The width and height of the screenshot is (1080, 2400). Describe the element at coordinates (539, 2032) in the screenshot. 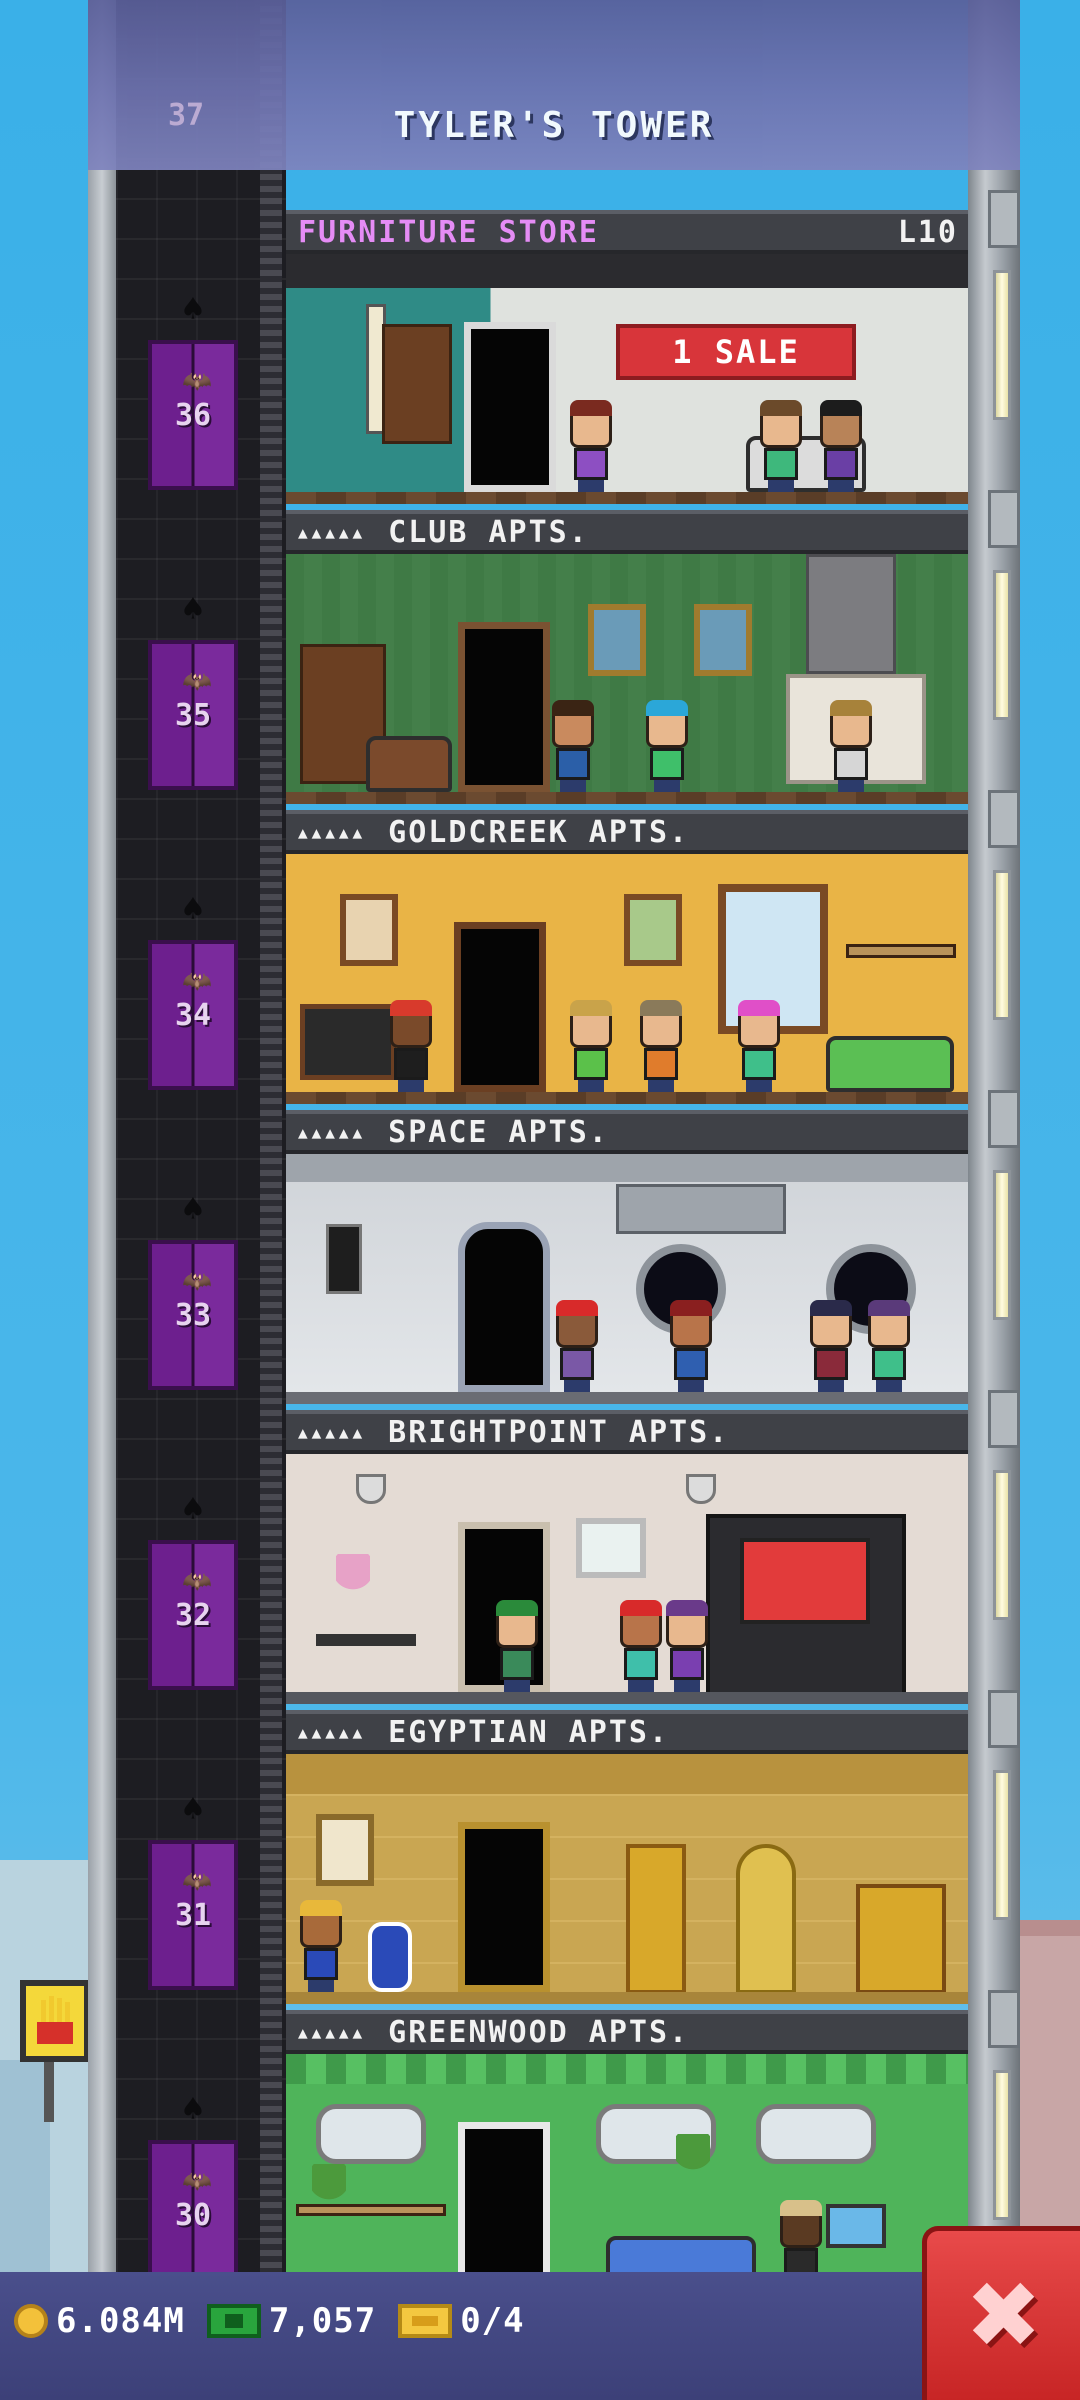

I see `floor-name: GREENWOOD APTS.` at that location.